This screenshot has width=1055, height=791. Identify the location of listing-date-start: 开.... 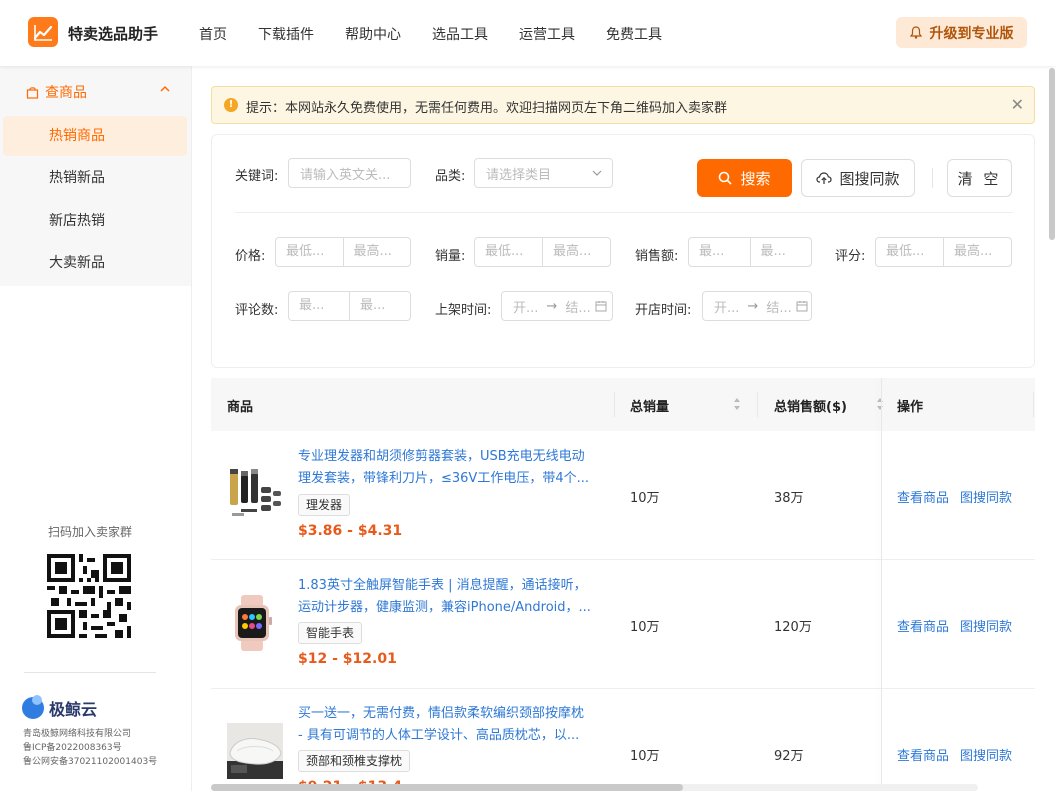
(526, 308).